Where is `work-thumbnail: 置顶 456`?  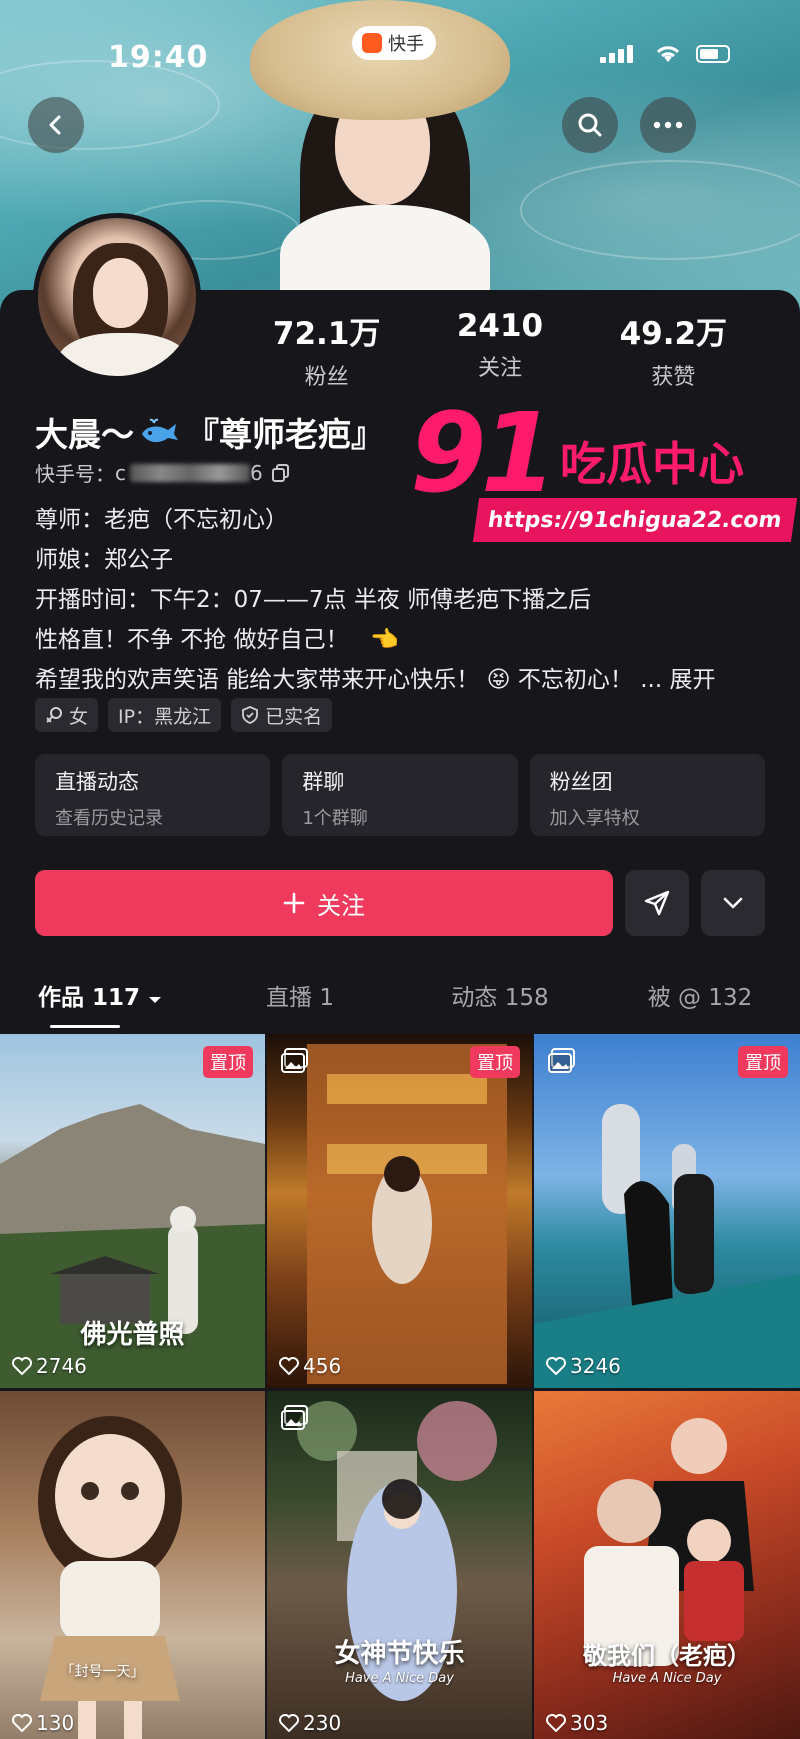 work-thumbnail: 置顶 456 is located at coordinates (399, 1211).